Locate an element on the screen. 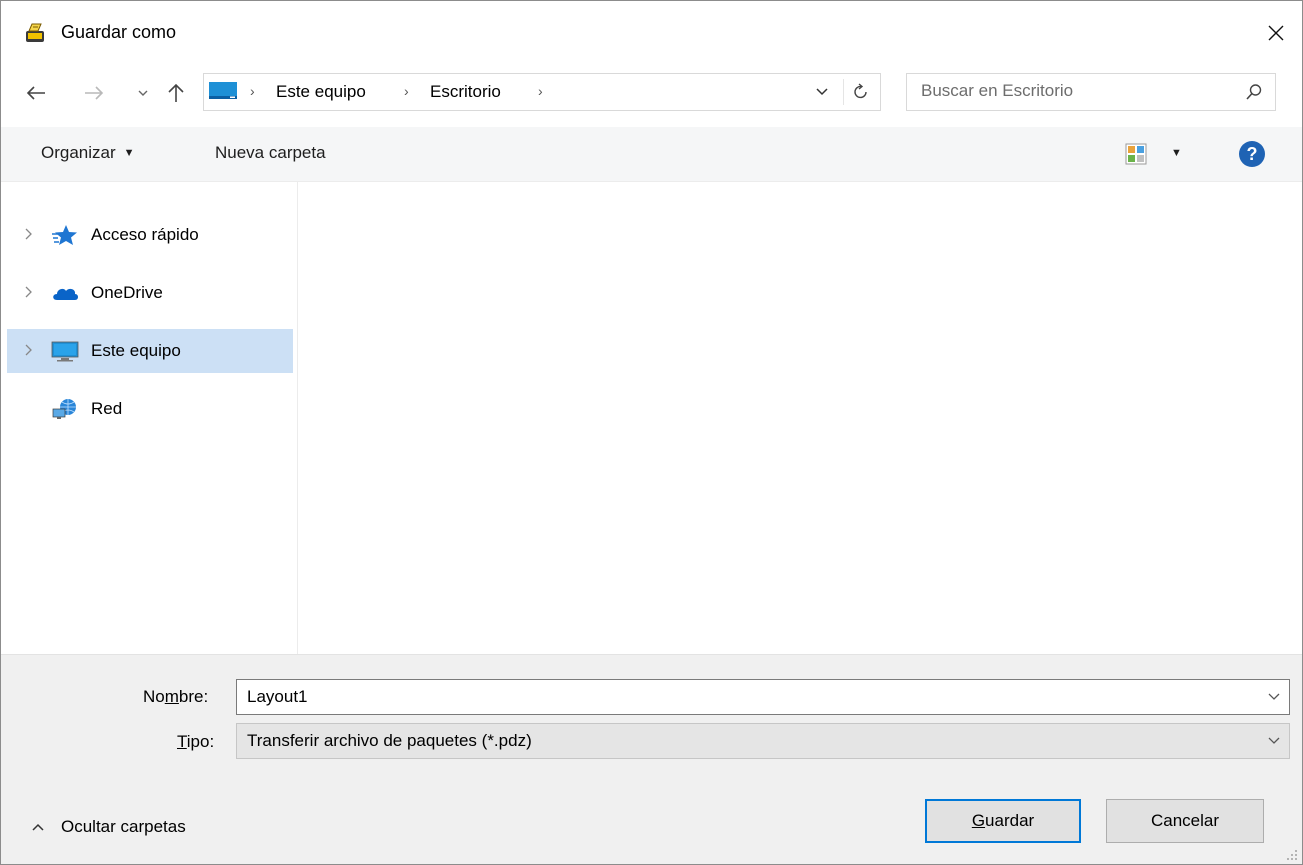  tree-item-este-equipo: Este equipo is located at coordinates (150, 351).